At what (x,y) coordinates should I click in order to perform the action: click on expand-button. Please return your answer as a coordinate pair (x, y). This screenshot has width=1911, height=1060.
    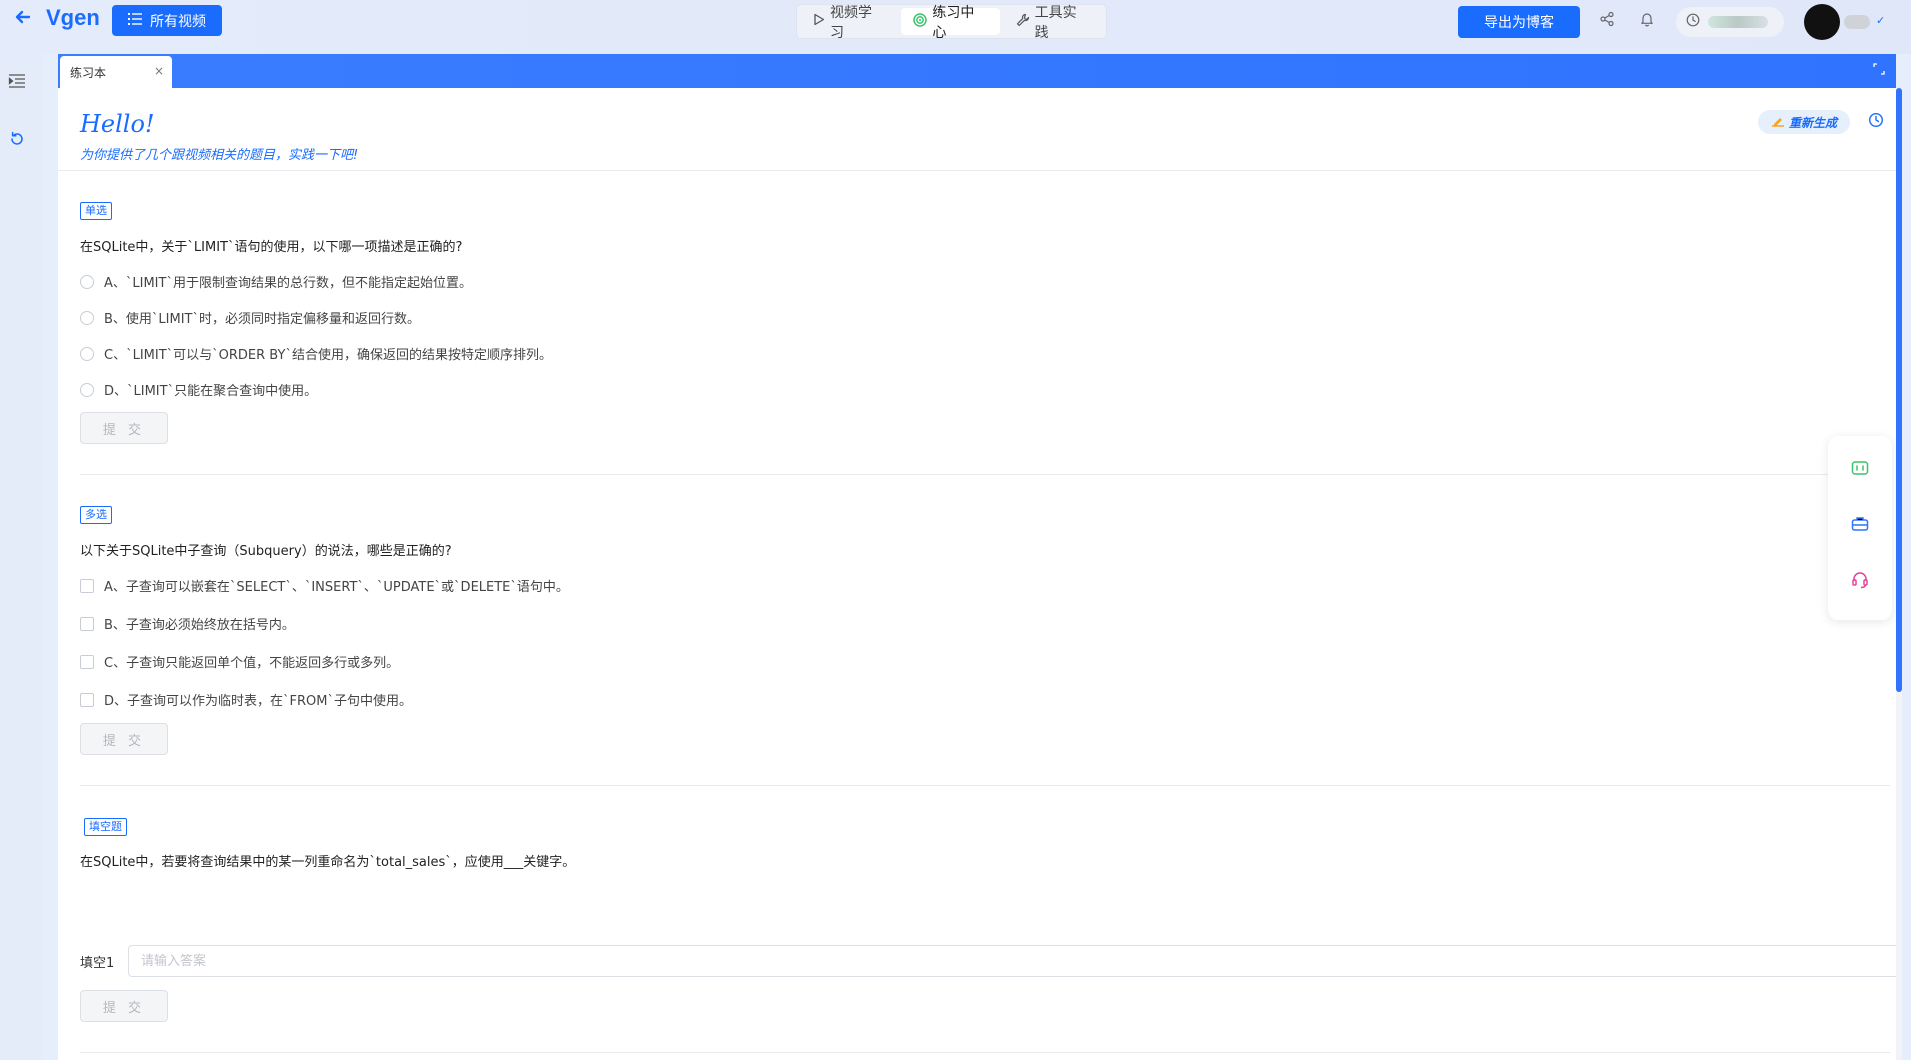
    Looking at the image, I should click on (1879, 71).